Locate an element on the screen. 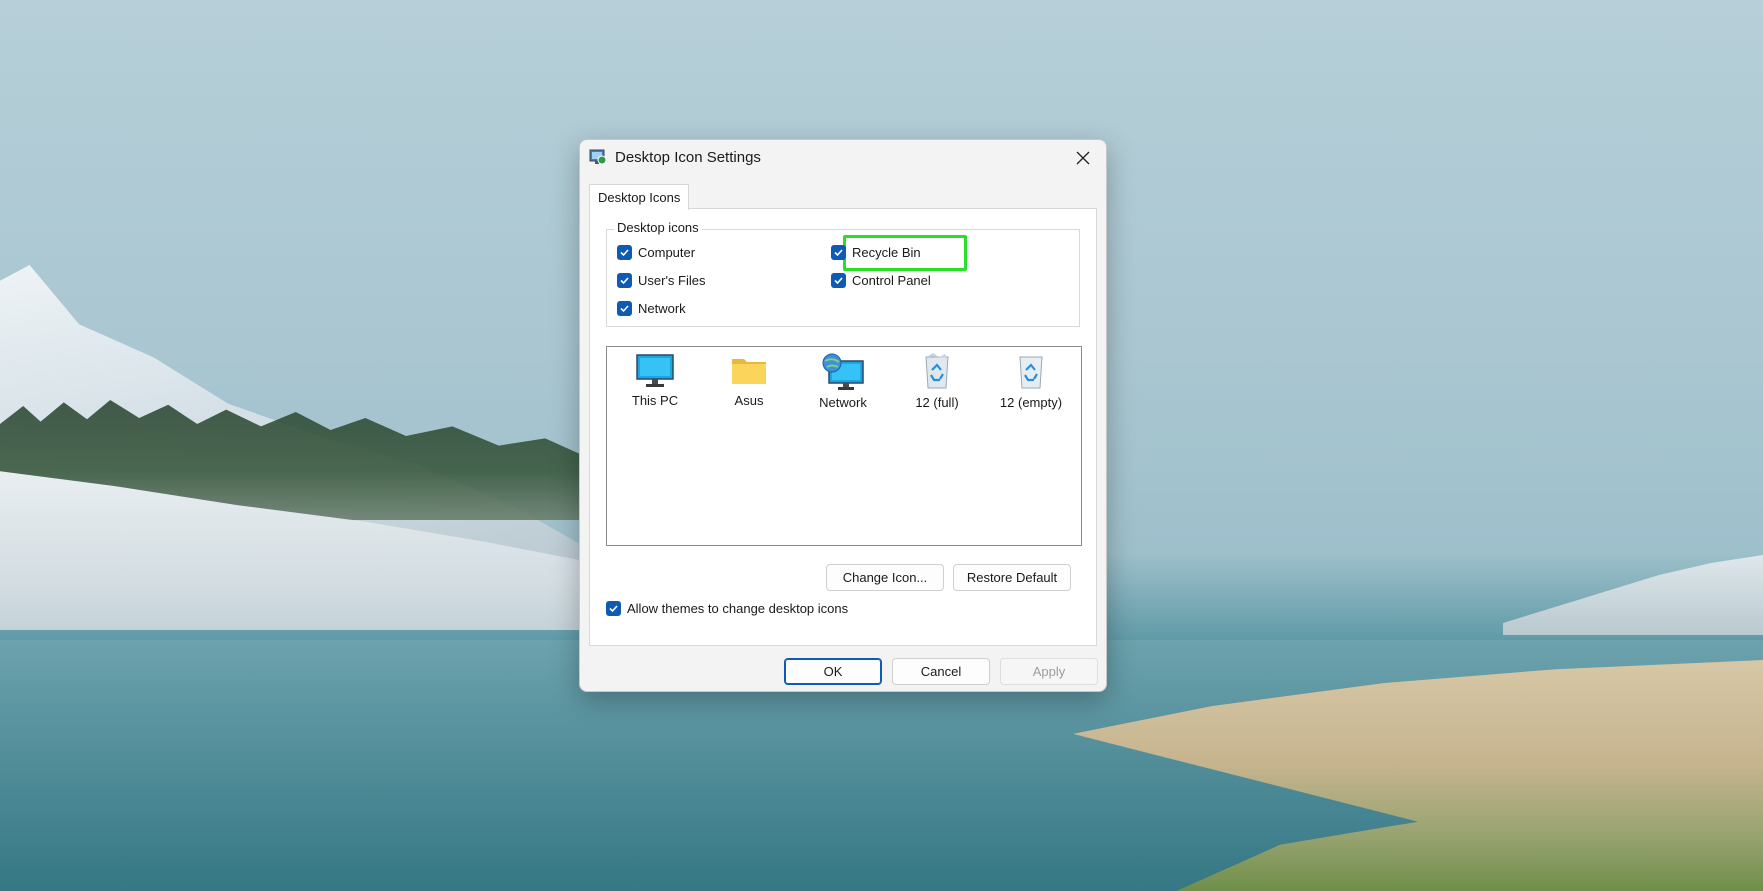  list-item-asus: Asus is located at coordinates (749, 380).